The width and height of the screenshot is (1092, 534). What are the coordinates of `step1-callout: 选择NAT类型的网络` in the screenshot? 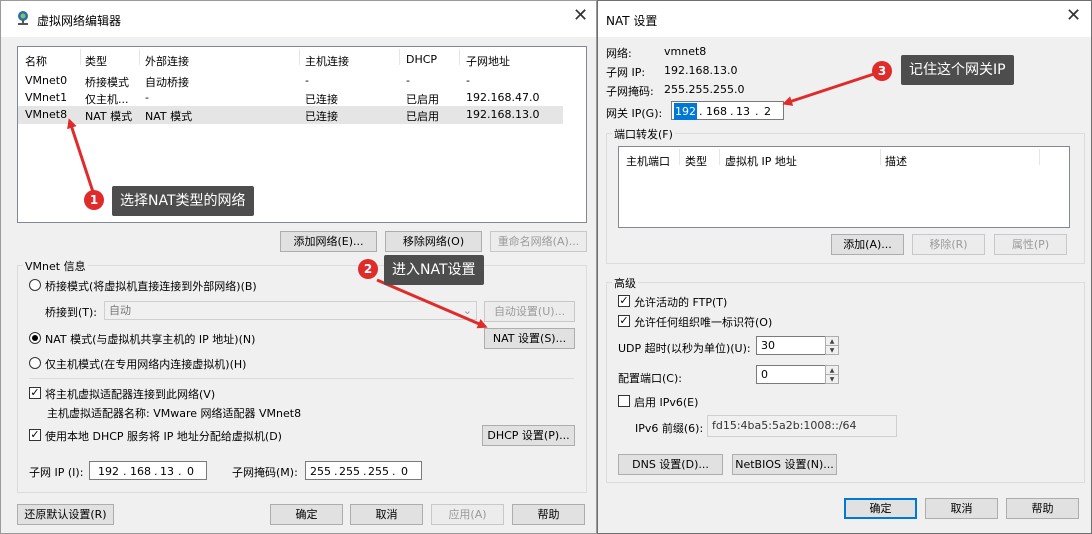 It's located at (183, 201).